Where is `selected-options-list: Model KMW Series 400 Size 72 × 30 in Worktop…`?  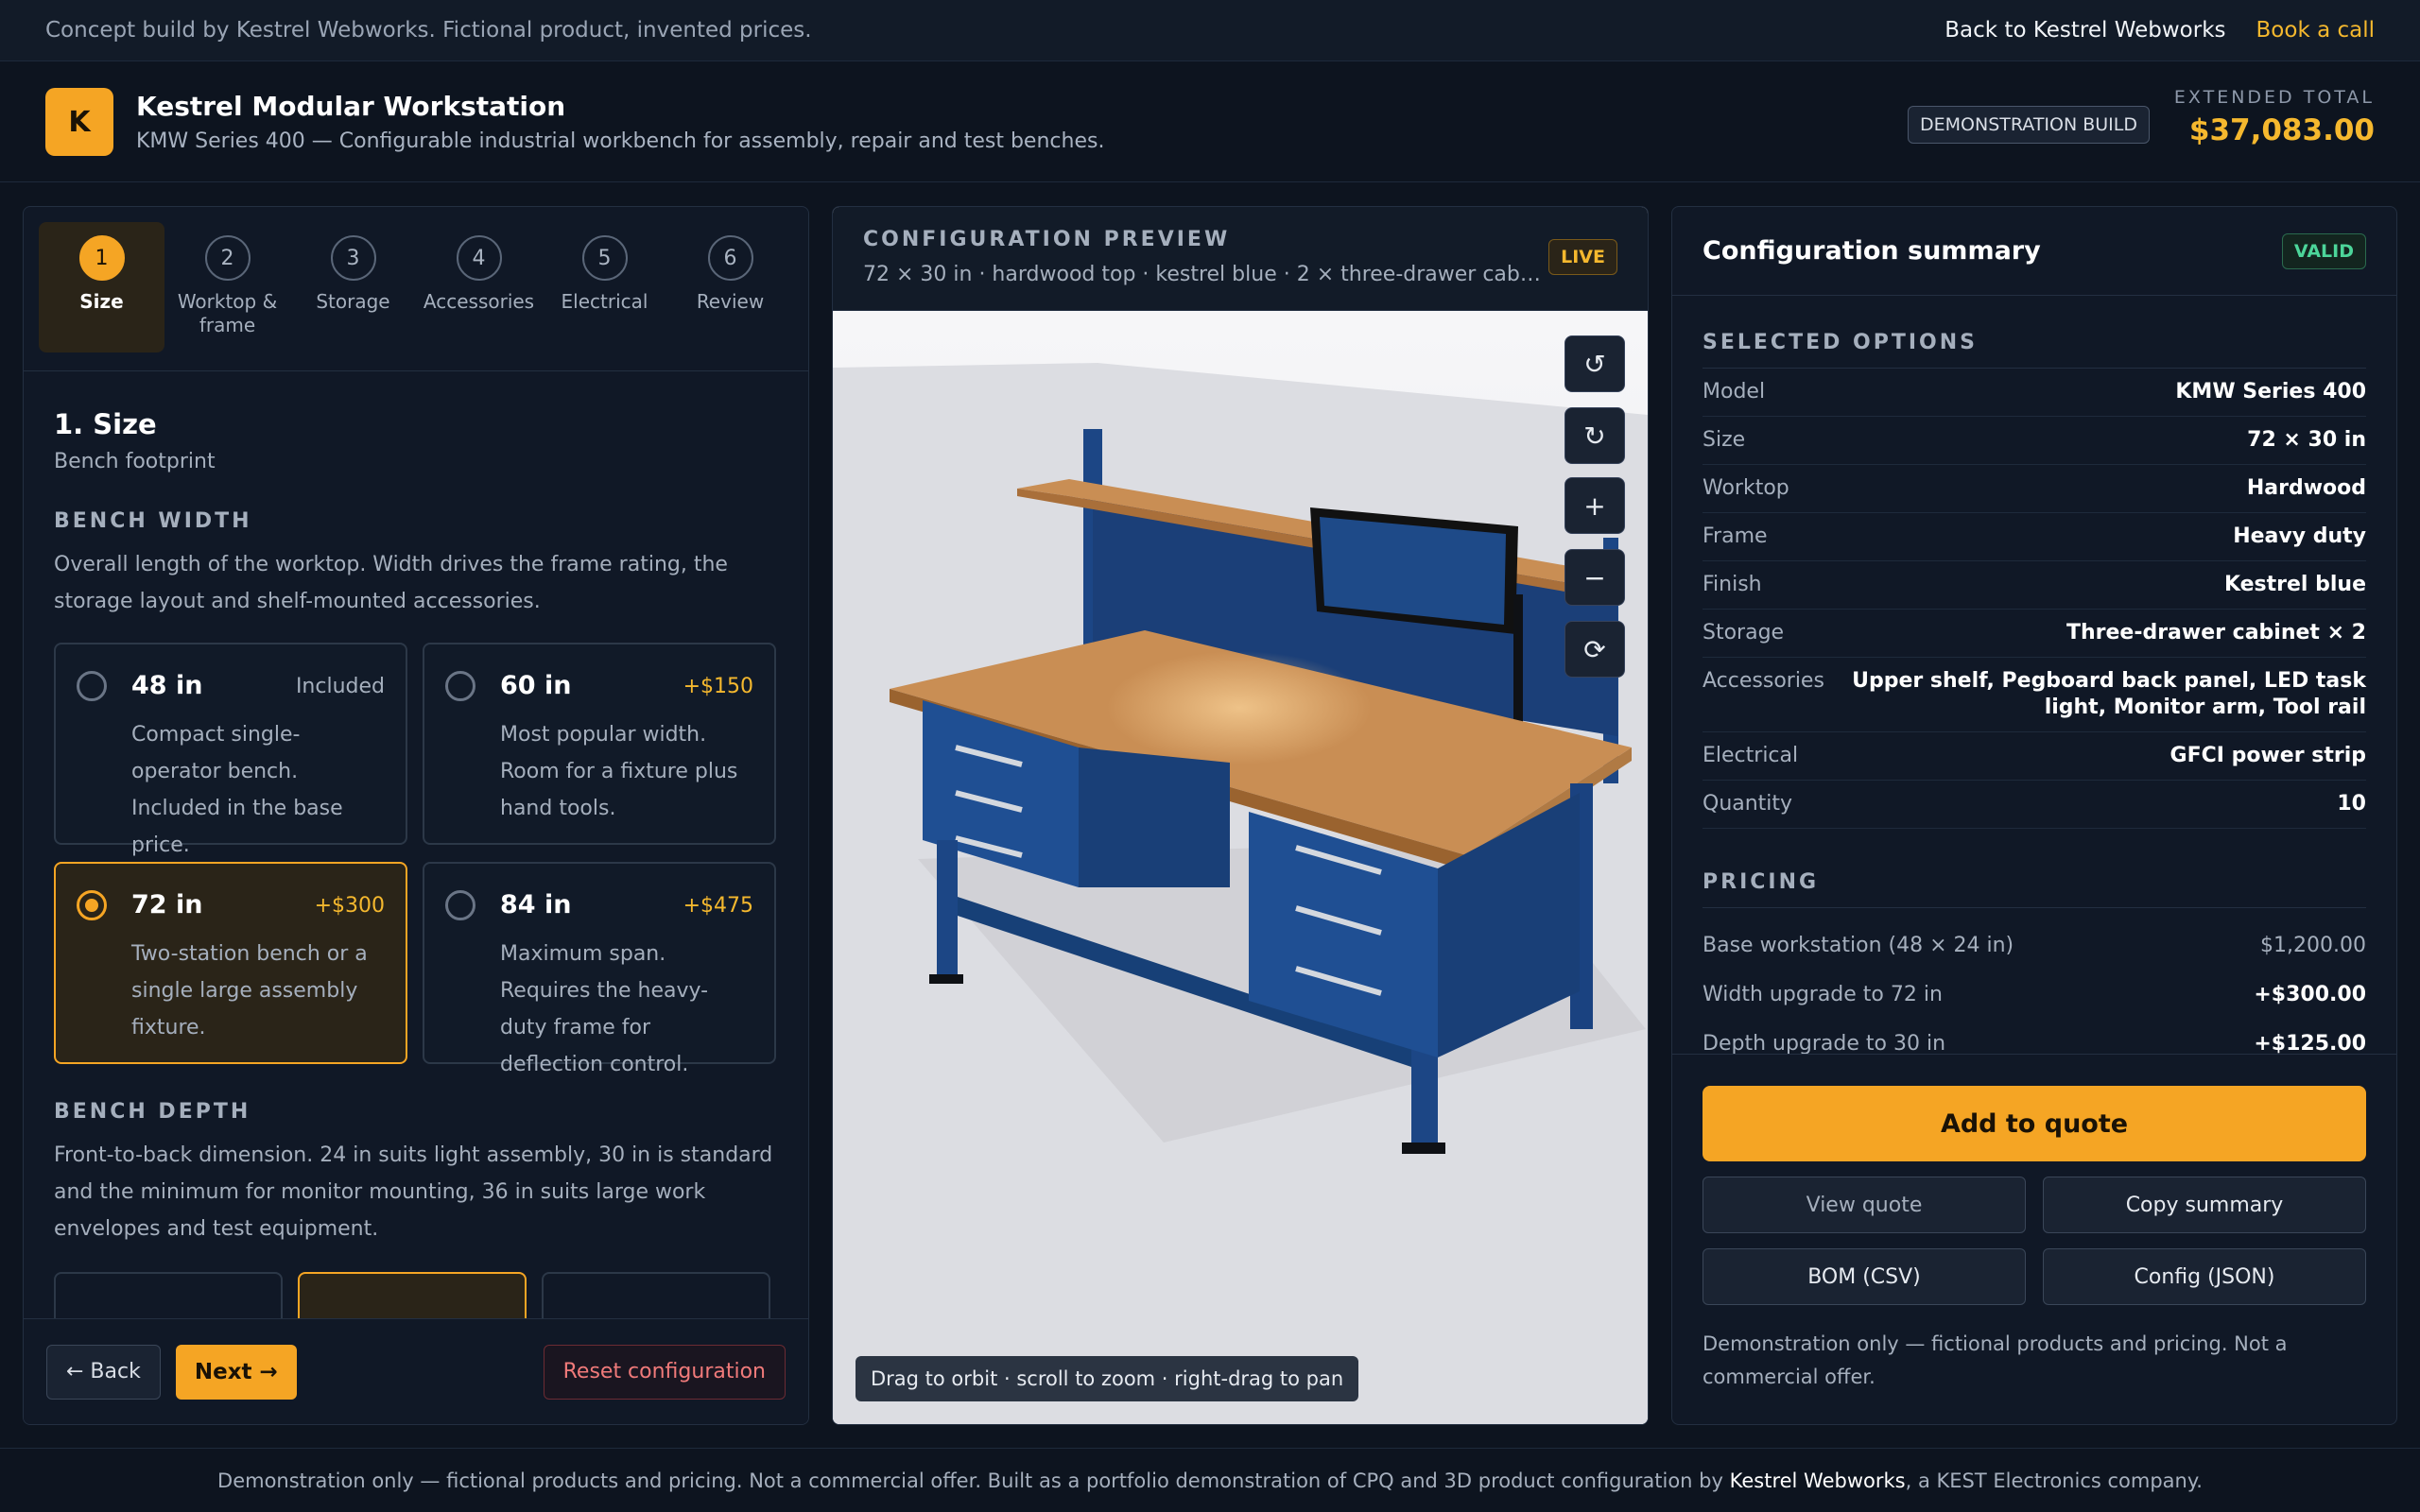 selected-options-list: Model KMW Series 400 Size 72 × 30 in Worktop… is located at coordinates (2035, 599).